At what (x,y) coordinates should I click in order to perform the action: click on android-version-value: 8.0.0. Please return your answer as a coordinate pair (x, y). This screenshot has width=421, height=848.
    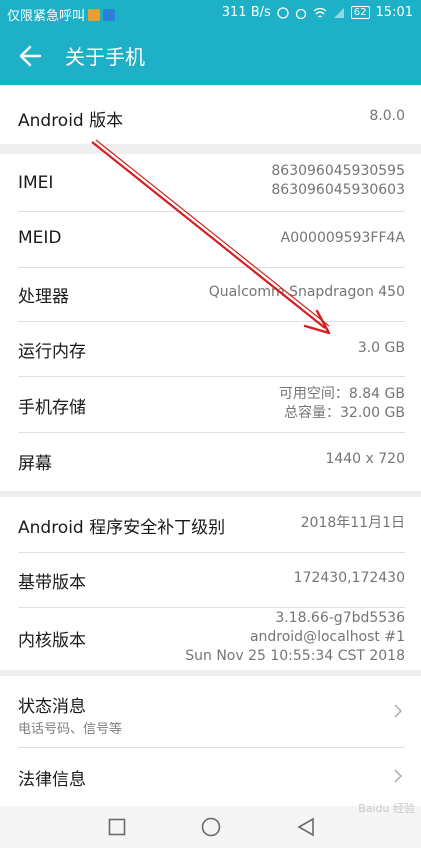
    Looking at the image, I should click on (387, 116).